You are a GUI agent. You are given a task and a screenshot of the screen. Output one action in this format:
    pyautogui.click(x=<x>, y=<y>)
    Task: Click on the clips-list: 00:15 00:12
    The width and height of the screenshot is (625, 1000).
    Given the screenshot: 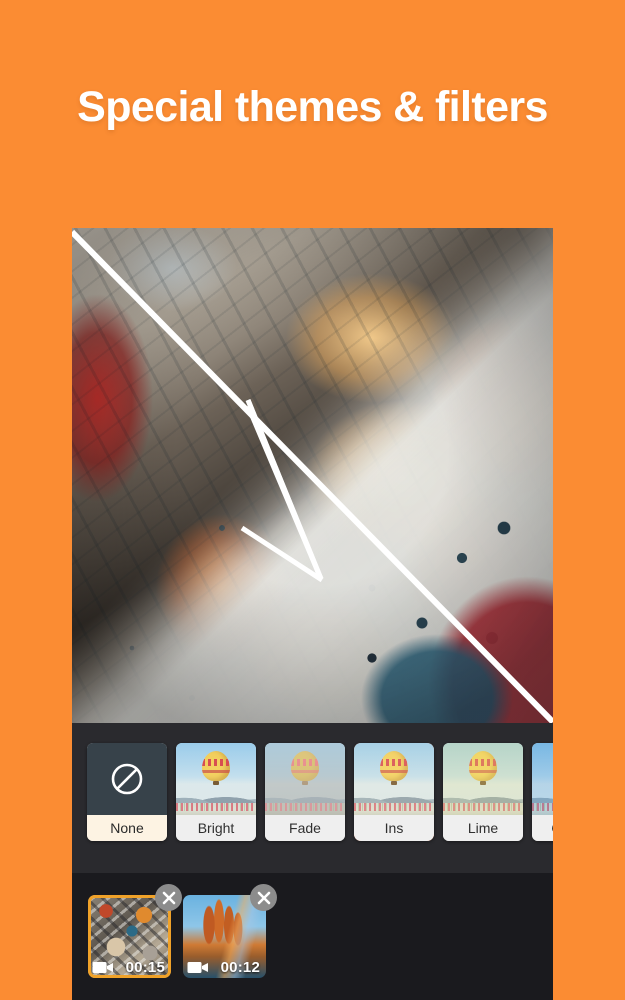 What is the action you would take?
    pyautogui.click(x=182, y=931)
    